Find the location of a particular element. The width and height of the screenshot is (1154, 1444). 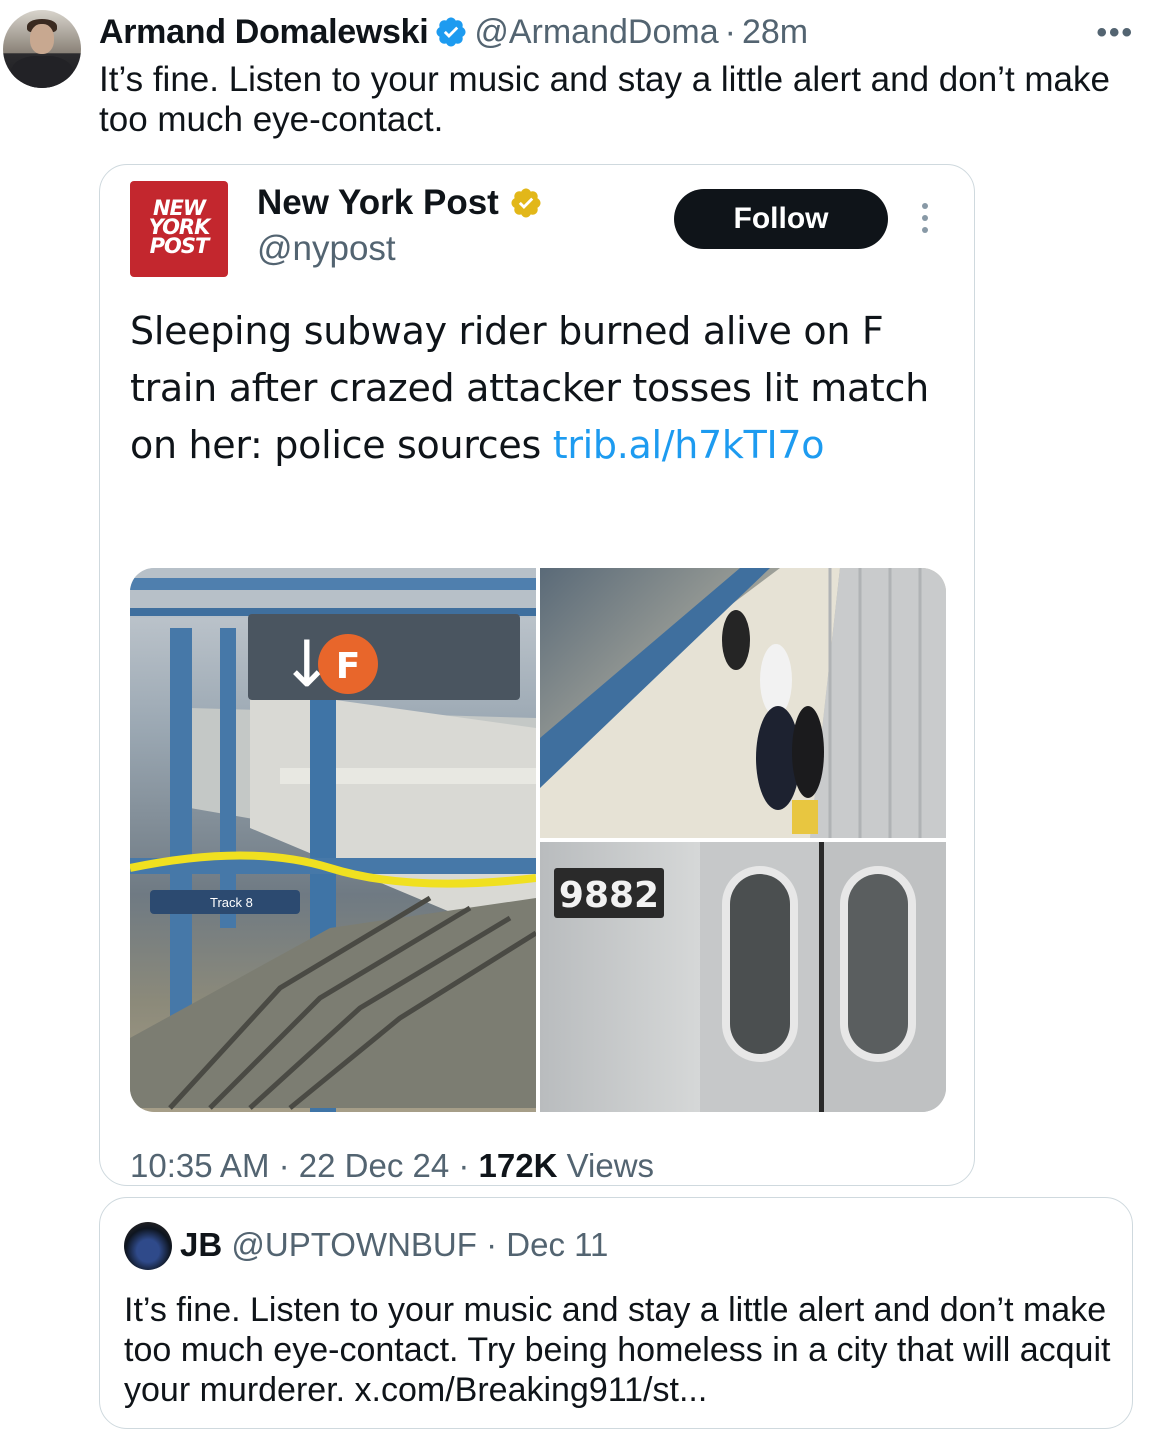

subway-station-illustration: ↓ F Track 8 is located at coordinates (333, 840).